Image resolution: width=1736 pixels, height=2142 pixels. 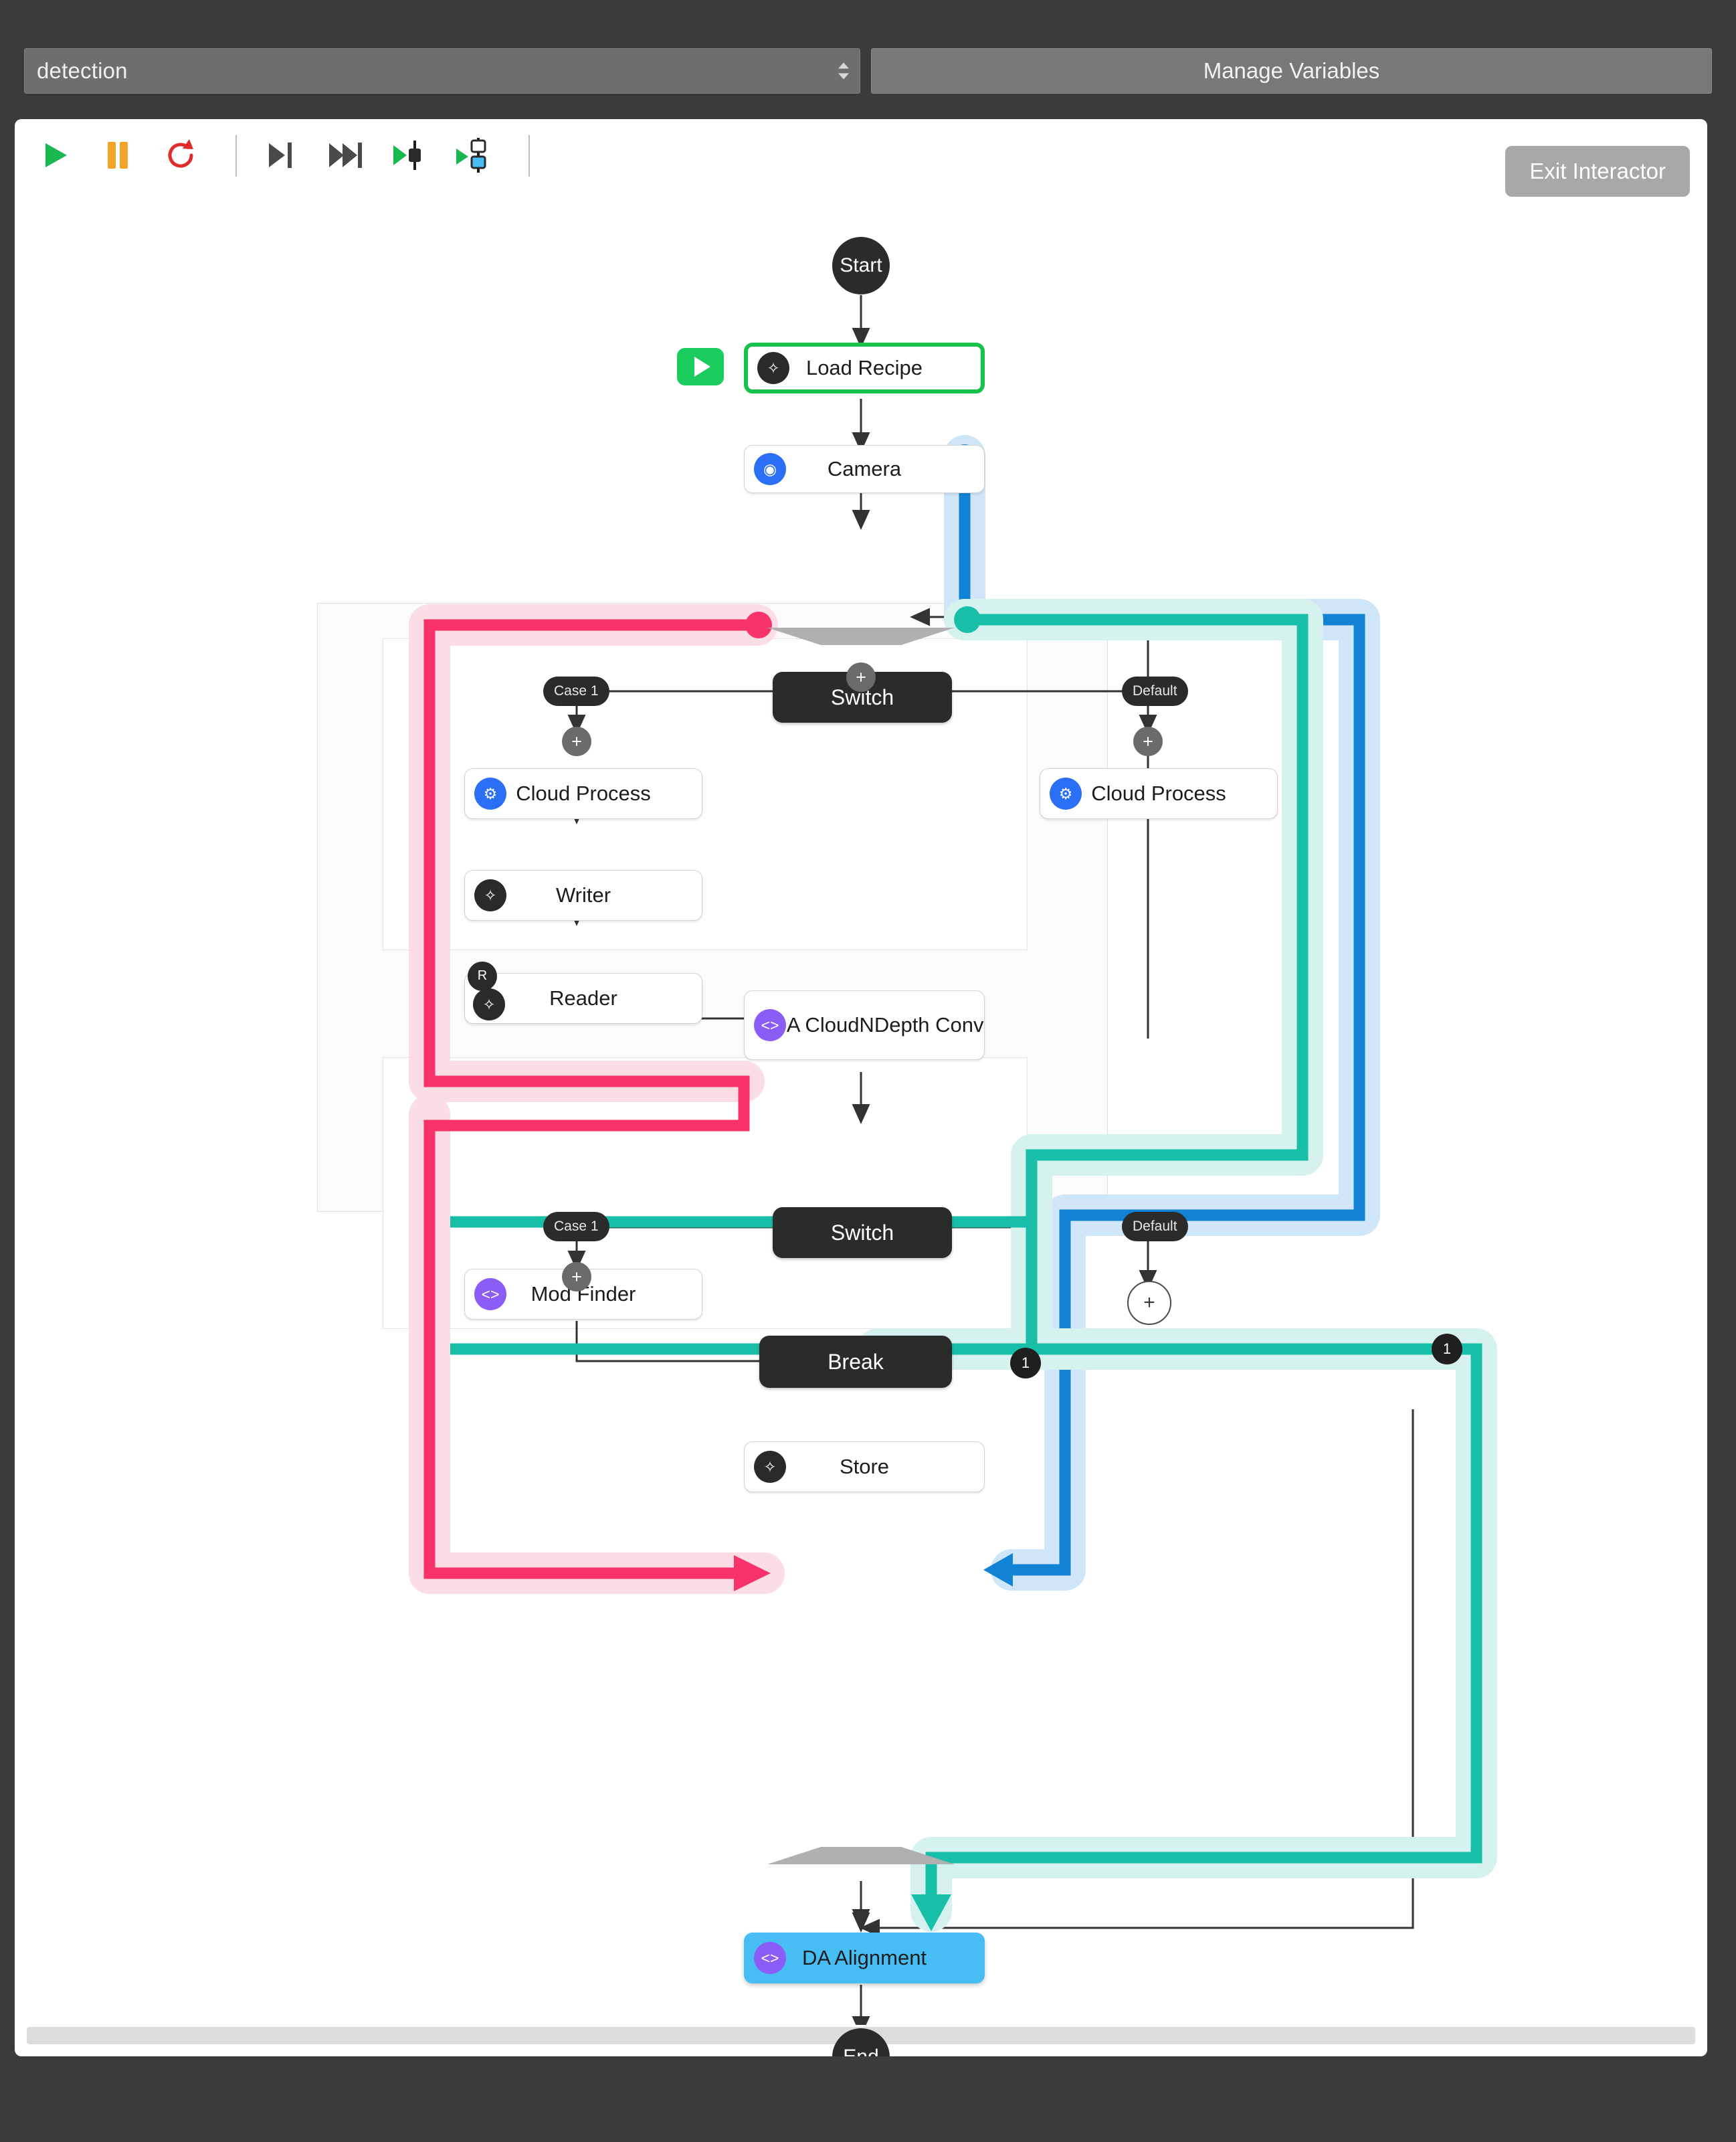 I want to click on switch2-case1-port: Case 1, so click(x=576, y=1226).